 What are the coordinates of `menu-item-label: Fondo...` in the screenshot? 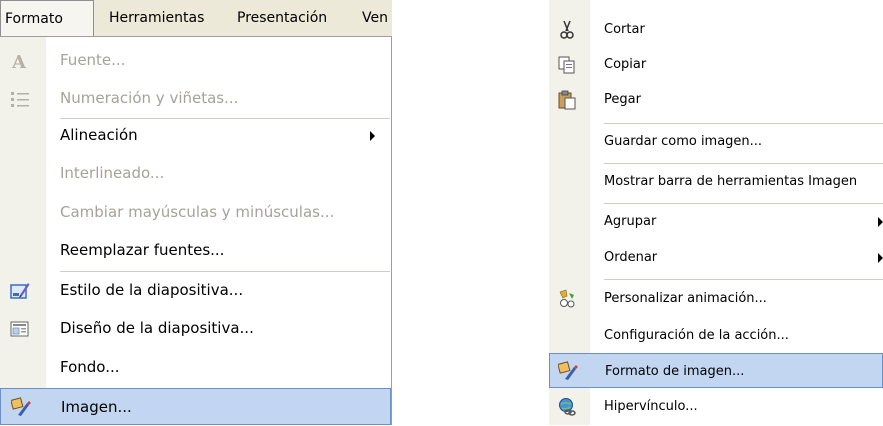 It's located at (90, 367).